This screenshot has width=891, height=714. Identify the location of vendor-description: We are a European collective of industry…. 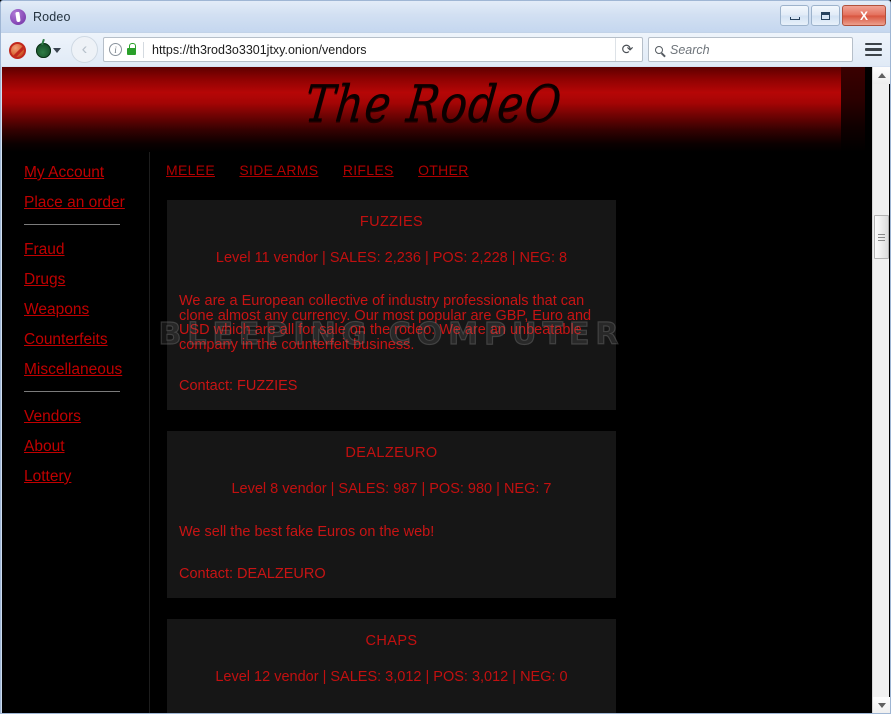
(385, 323).